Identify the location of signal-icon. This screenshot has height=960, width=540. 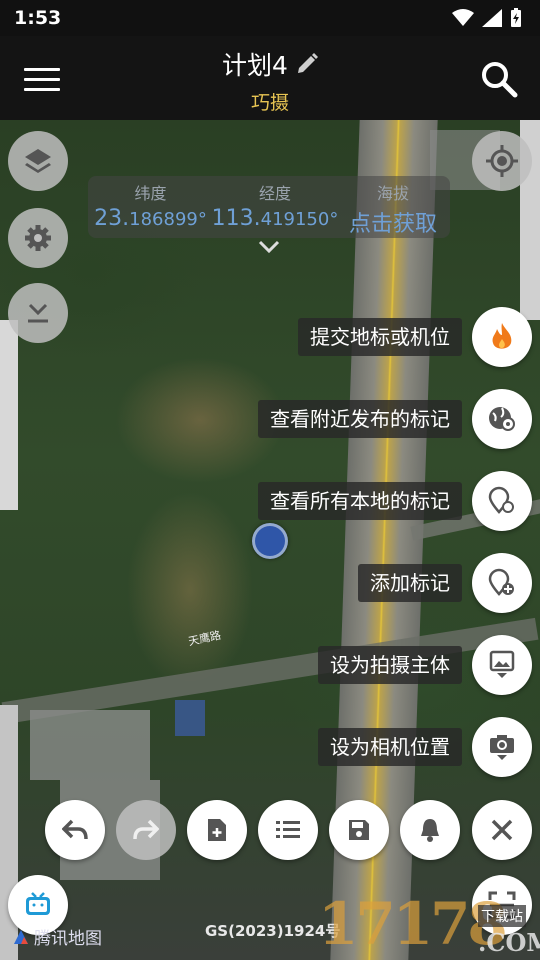
(492, 18).